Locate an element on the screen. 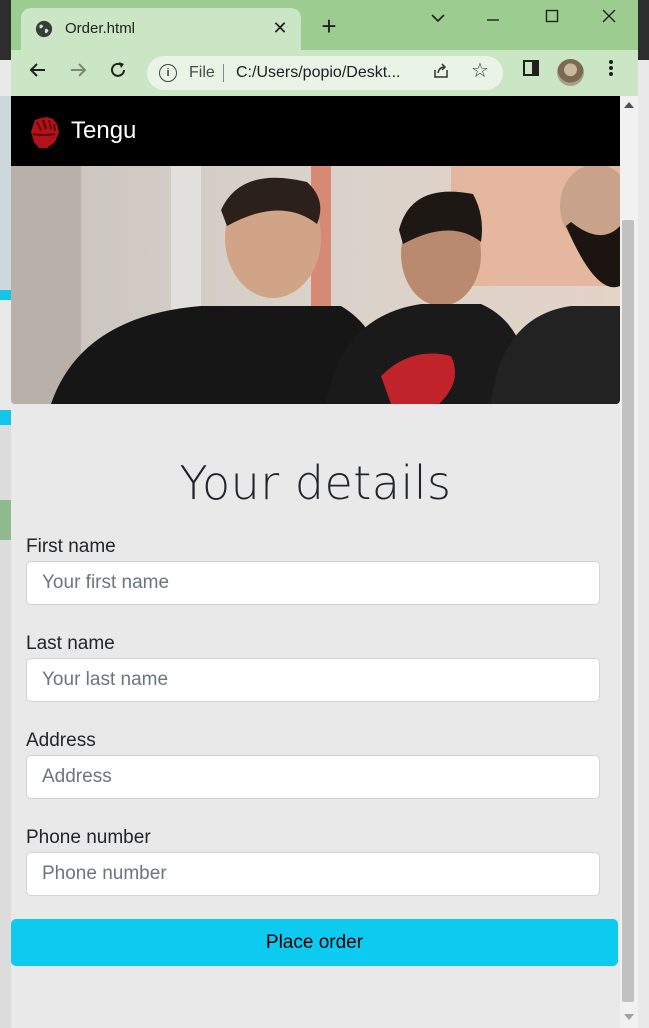 Image resolution: width=649 pixels, height=1028 pixels. side-panel-icon is located at coordinates (531, 73).